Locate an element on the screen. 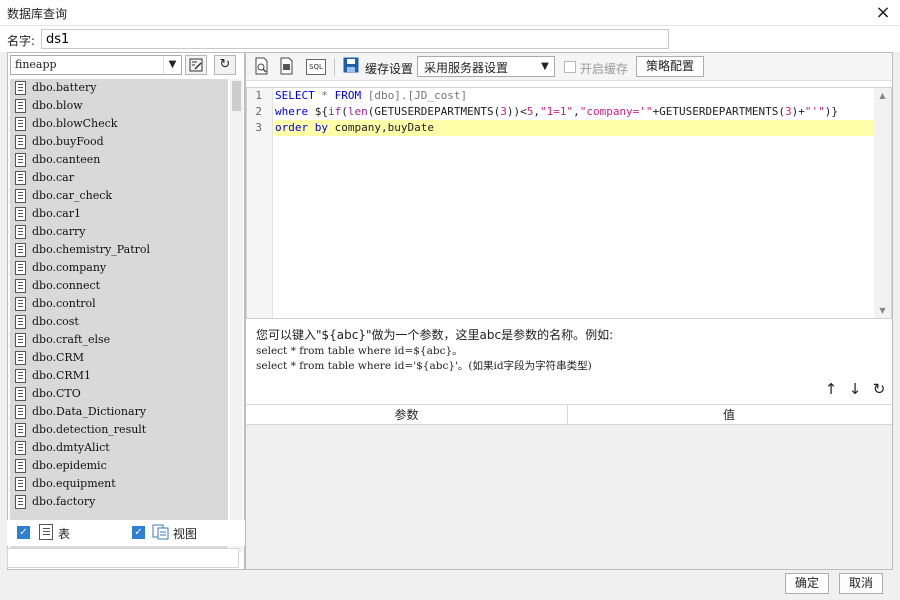 This screenshot has height=600, width=900. table-name: dbo.CRM1 is located at coordinates (61, 375).